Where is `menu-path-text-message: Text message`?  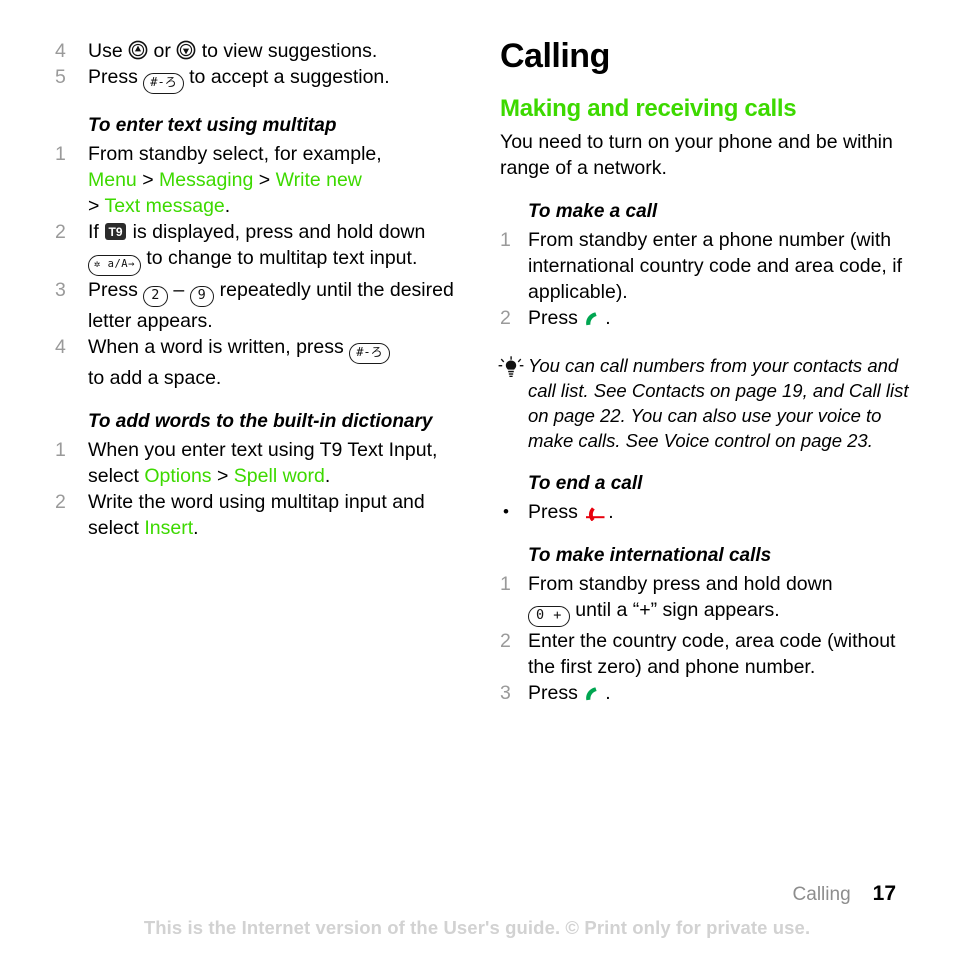
menu-path-text-message: Text message is located at coordinates (164, 206).